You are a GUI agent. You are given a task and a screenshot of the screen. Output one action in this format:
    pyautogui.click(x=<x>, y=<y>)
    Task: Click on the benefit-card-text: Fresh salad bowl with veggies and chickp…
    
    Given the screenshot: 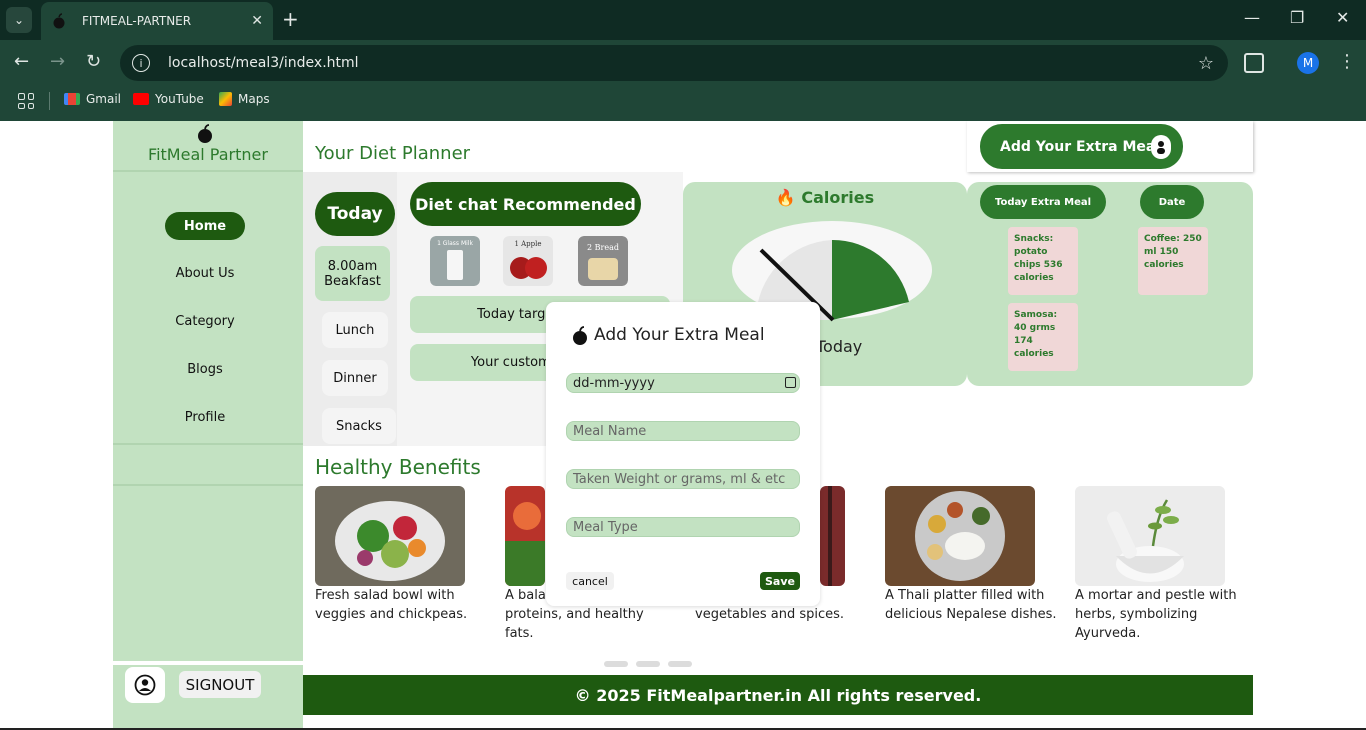 What is the action you would take?
    pyautogui.click(x=391, y=605)
    